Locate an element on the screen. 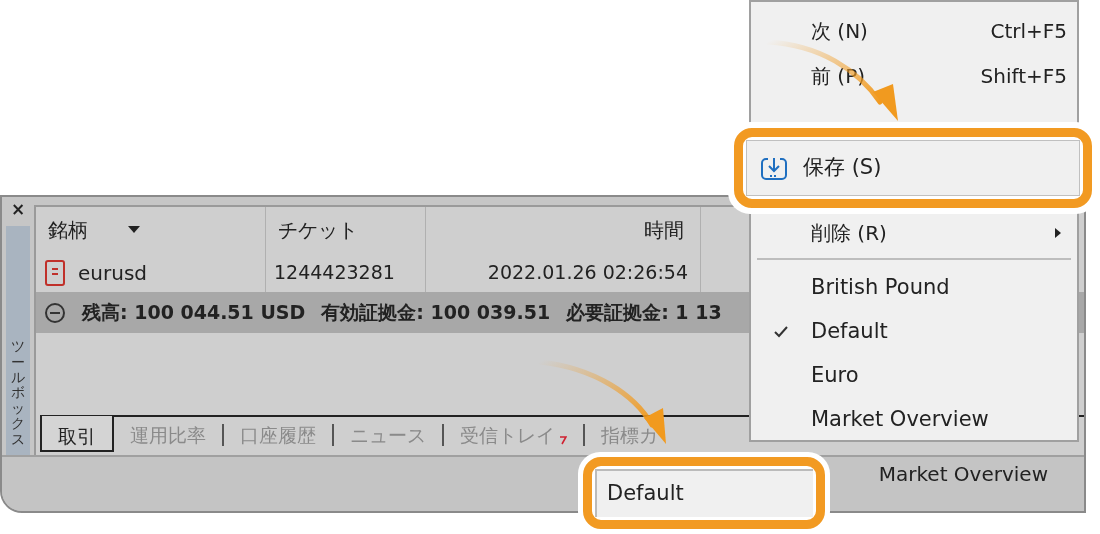 This screenshot has width=1100, height=534. close-button: × is located at coordinates (18, 209).